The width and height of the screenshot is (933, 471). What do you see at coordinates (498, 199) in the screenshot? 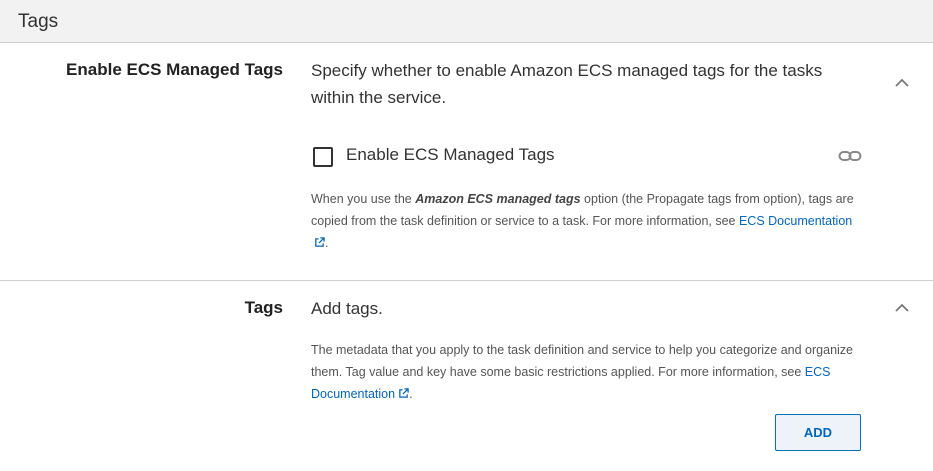
I see `help-text-emphasis: Amazon ECS managed tags` at bounding box center [498, 199].